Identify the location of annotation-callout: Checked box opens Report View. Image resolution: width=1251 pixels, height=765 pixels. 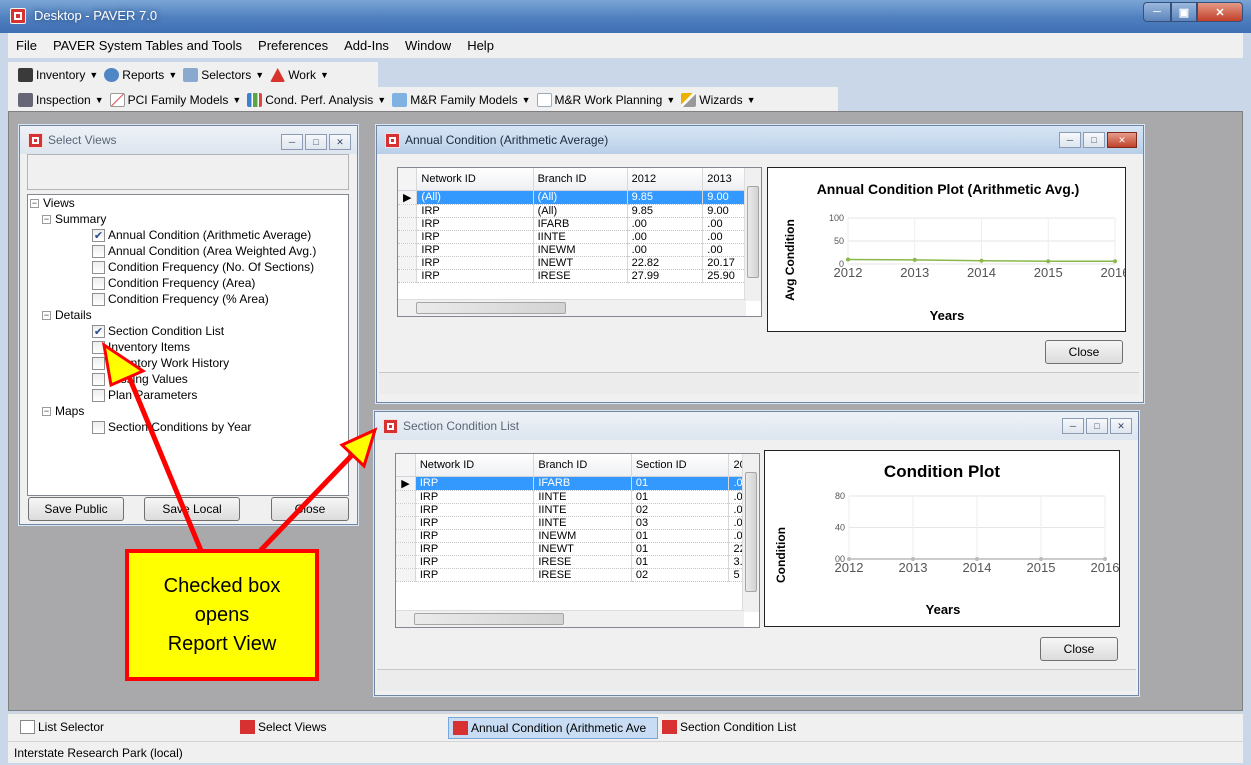
(222, 615).